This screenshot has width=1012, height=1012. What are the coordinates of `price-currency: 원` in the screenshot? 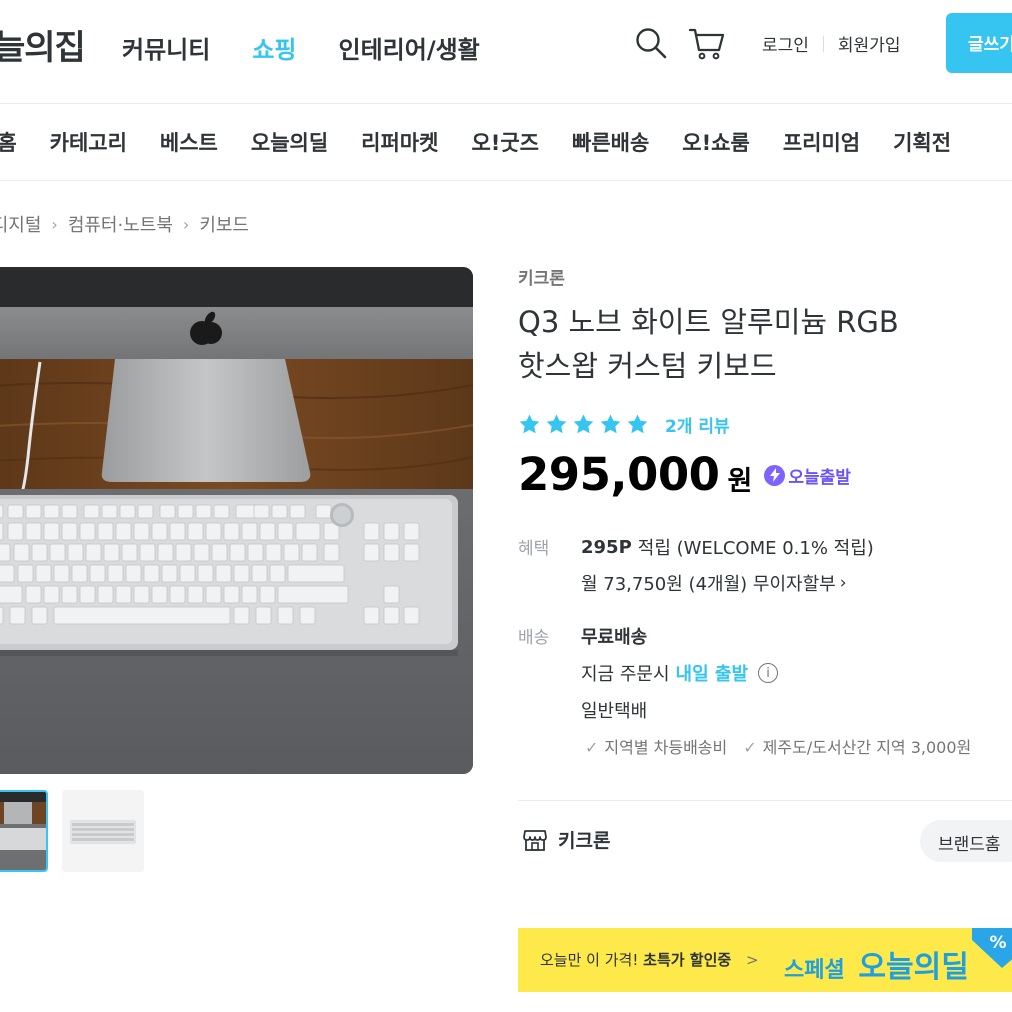 It's located at (740, 481).